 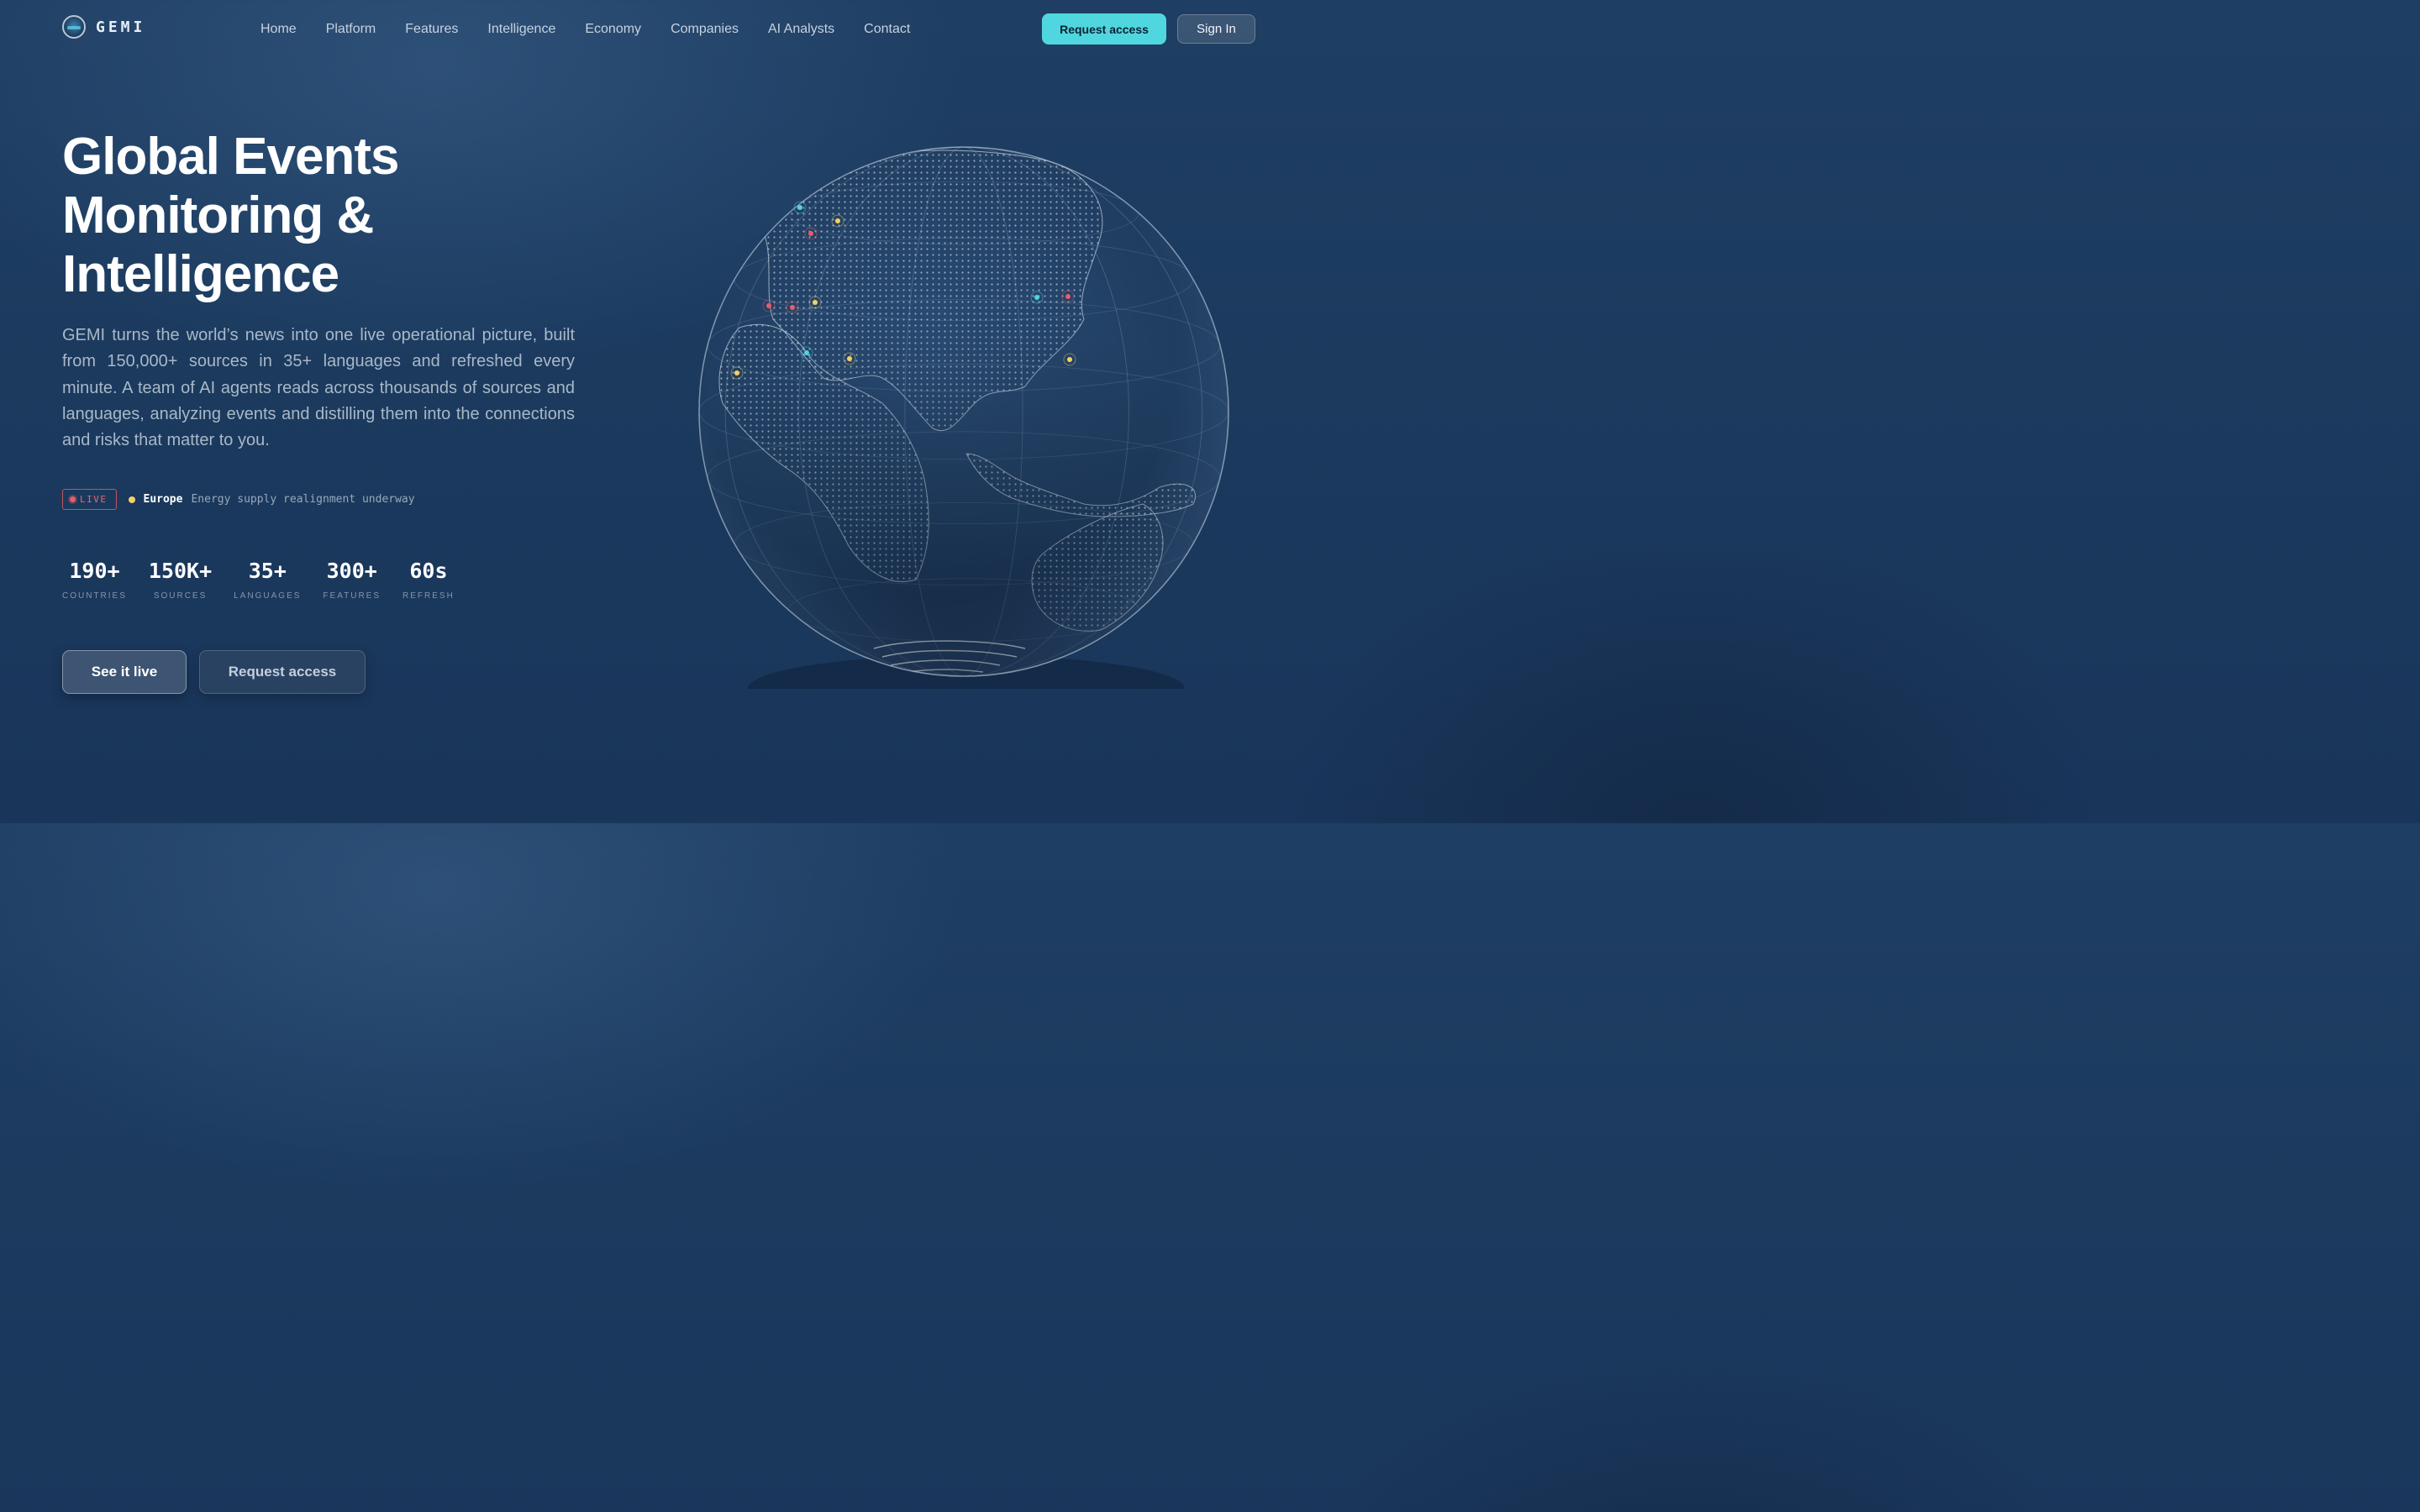 What do you see at coordinates (352, 596) in the screenshot?
I see `stat-label: FEATURES` at bounding box center [352, 596].